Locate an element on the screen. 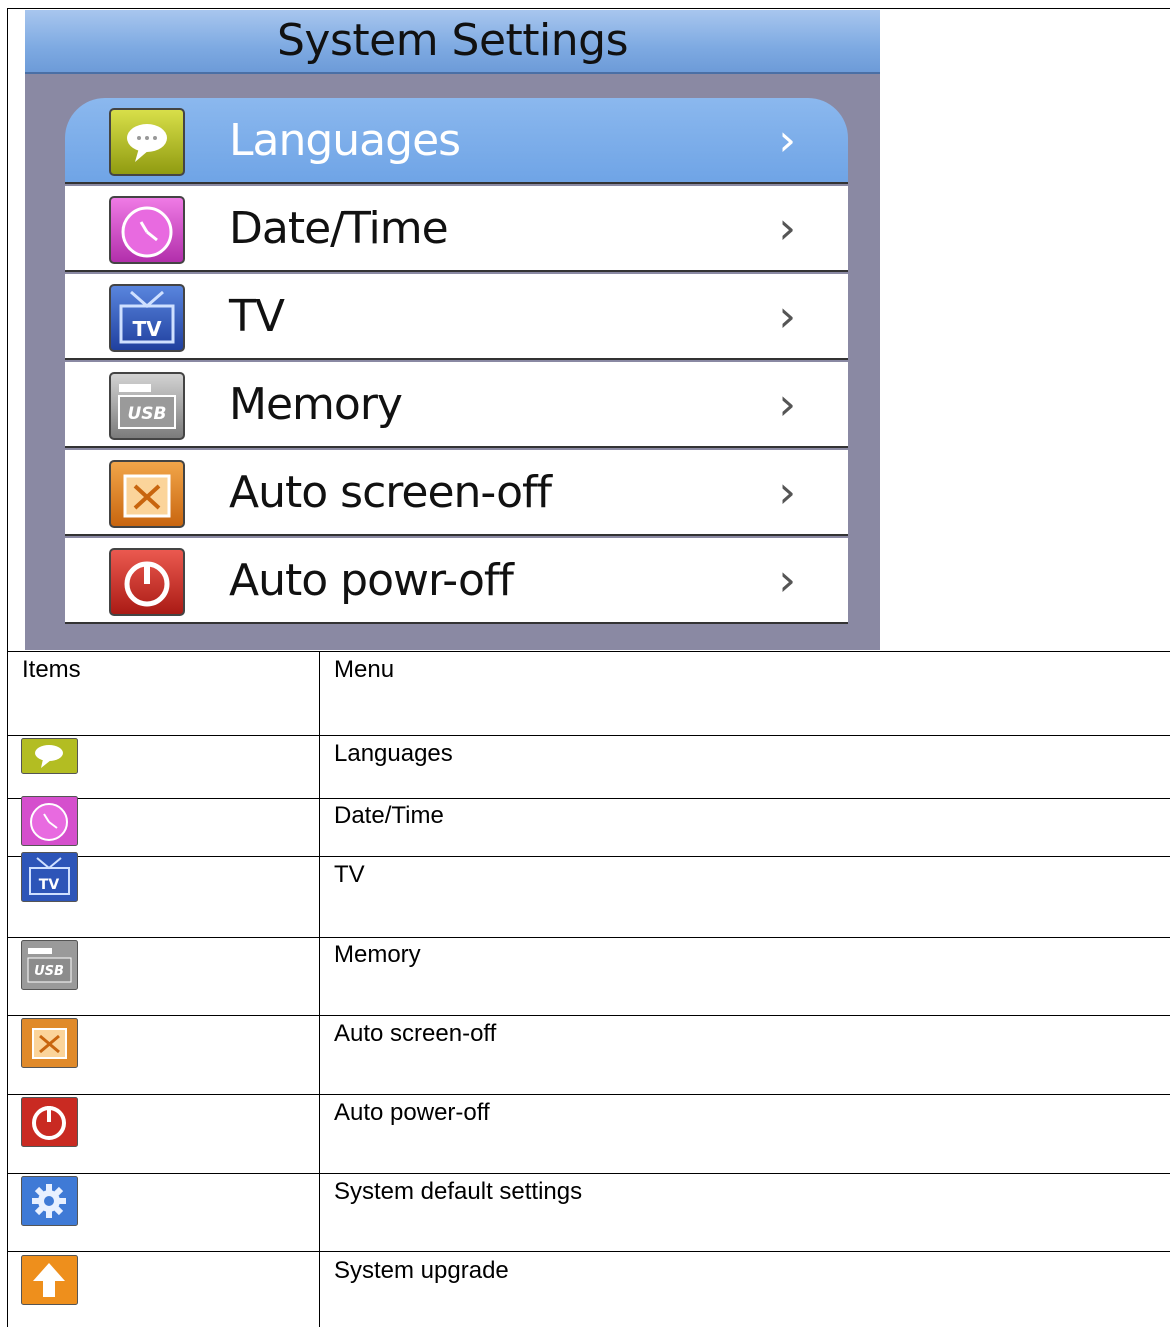 This screenshot has height=1327, width=1170. upgrade-arrow-icon is located at coordinates (49, 1280).